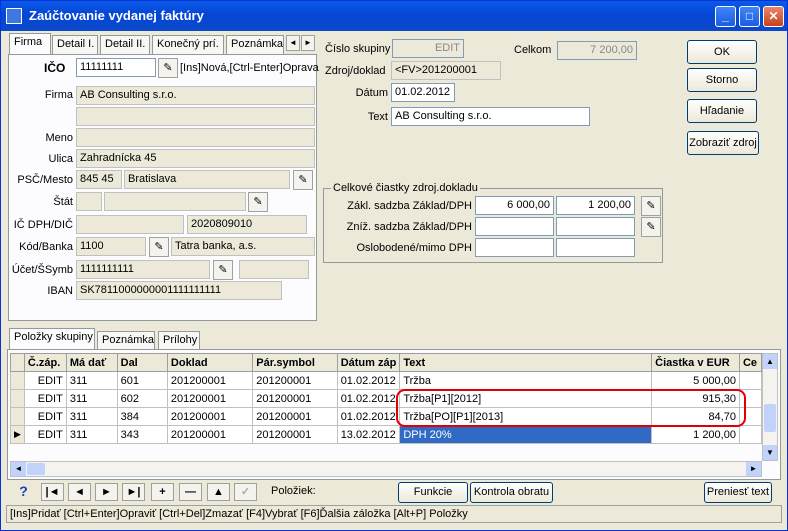 The image size is (788, 531). Describe the element at coordinates (111, 246) in the screenshot. I see `kod-field: 1100` at that location.